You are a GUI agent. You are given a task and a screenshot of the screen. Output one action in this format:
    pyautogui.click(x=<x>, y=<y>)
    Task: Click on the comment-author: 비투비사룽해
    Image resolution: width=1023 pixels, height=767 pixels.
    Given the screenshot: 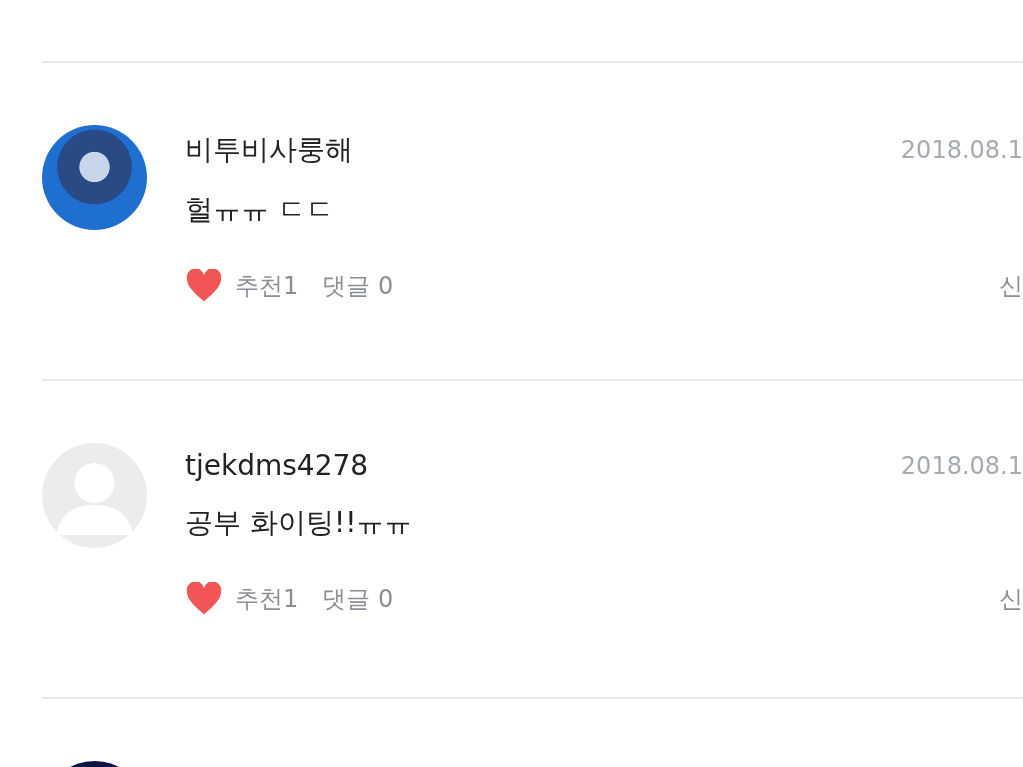 What is the action you would take?
    pyautogui.click(x=269, y=150)
    